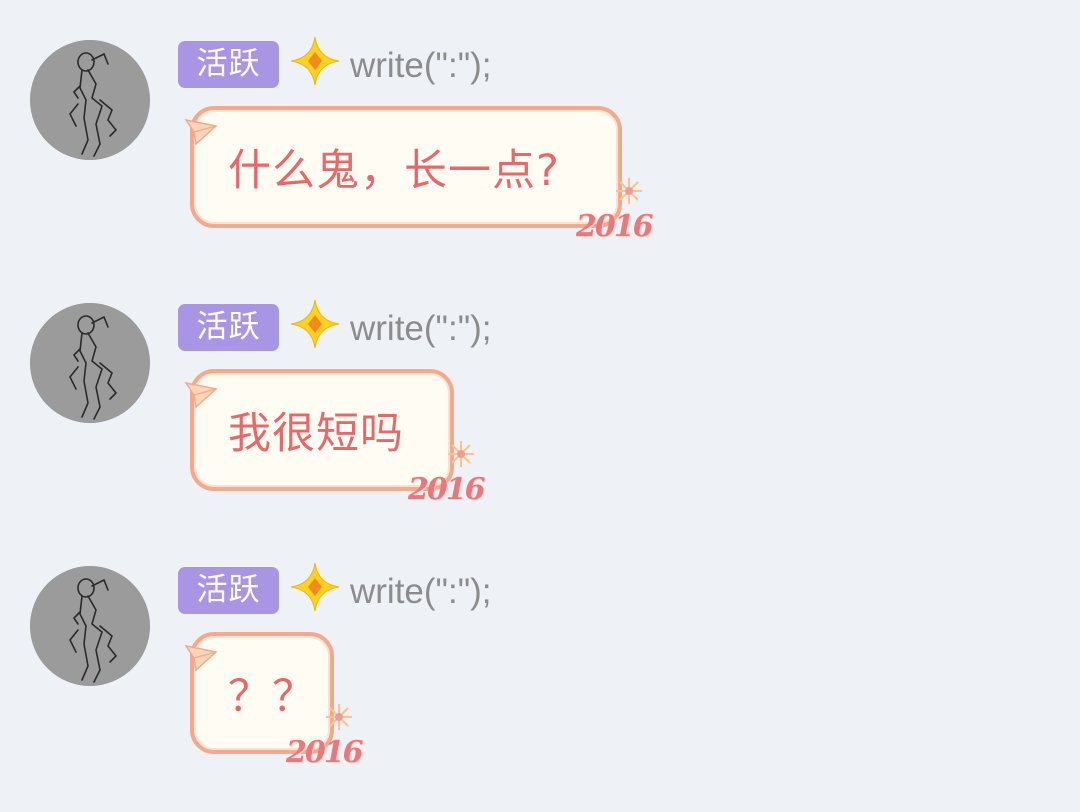 This screenshot has width=1080, height=812. Describe the element at coordinates (394, 171) in the screenshot. I see `message-text: 什么鬼，长一点?` at that location.